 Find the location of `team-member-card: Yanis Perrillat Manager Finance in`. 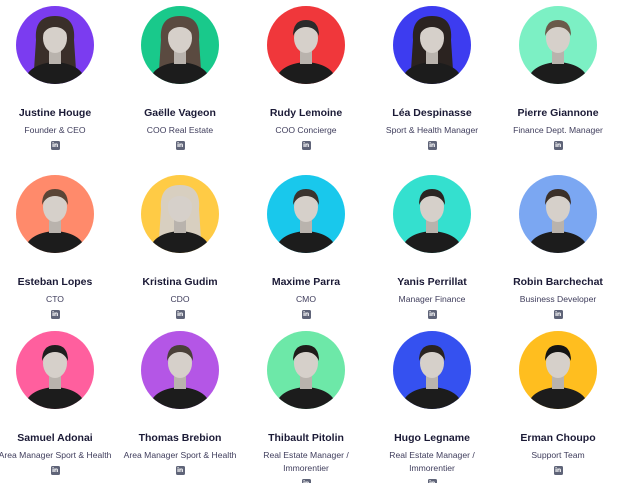

team-member-card: Yanis Perrillat Manager Finance in is located at coordinates (432, 247).